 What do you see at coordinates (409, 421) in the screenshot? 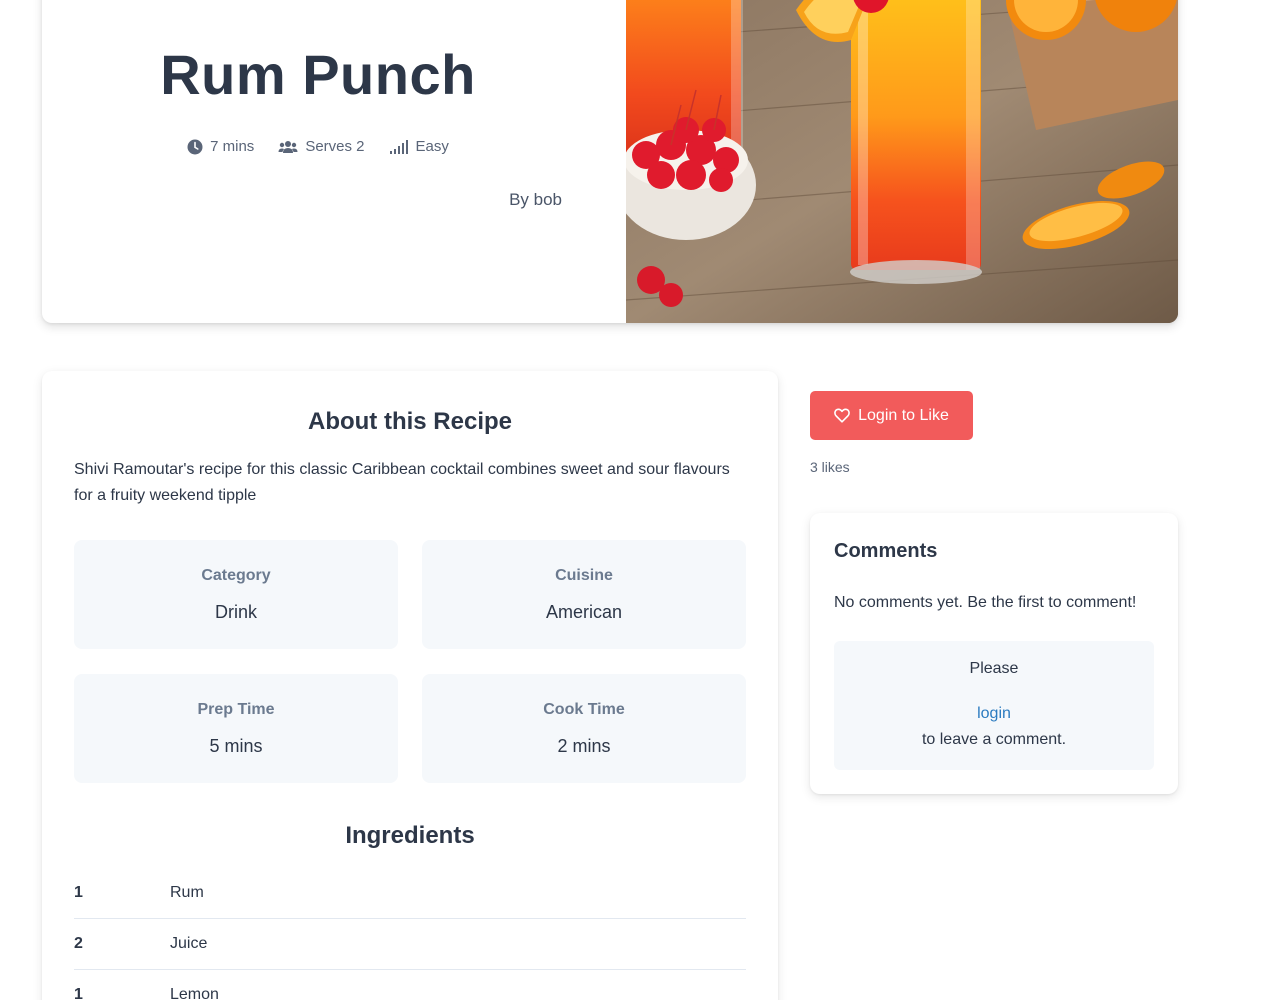
I see `about-heading: About this Recipe` at bounding box center [409, 421].